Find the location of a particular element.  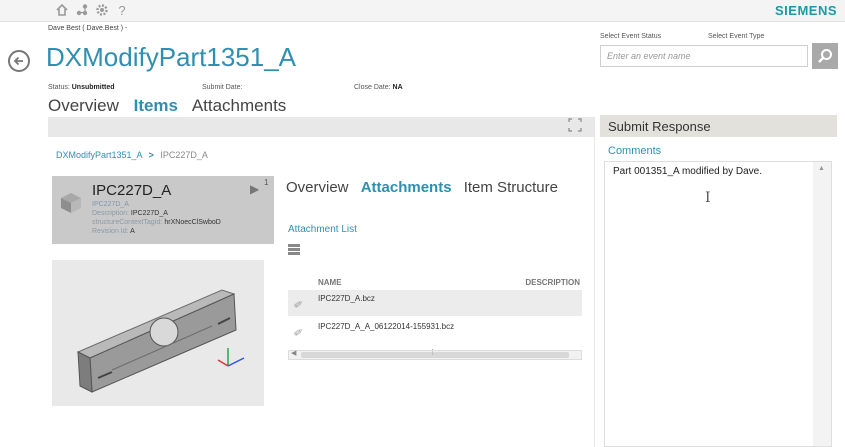

attachment-list-title: Attachment List is located at coordinates (322, 229).